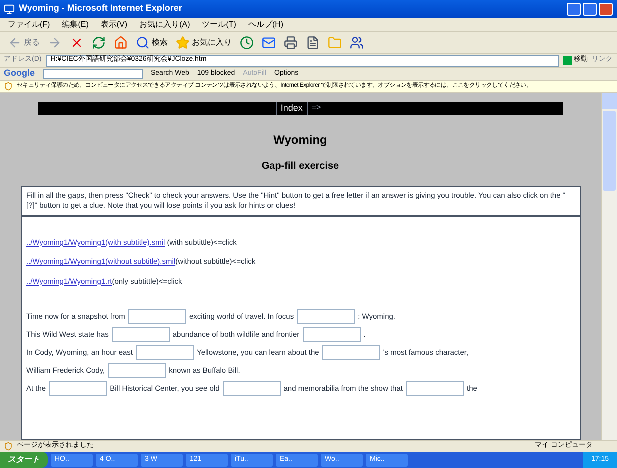 The width and height of the screenshot is (617, 468). I want to click on maximize-button, so click(590, 9).